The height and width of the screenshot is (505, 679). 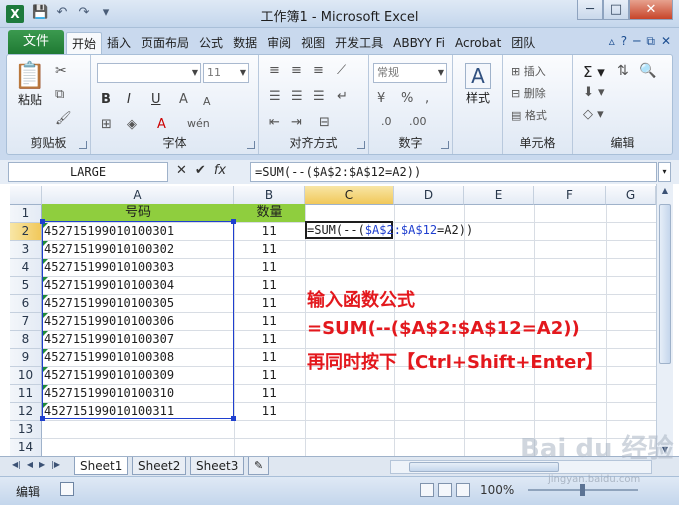 What do you see at coordinates (26, 358) in the screenshot?
I see `row-header-9: 9` at bounding box center [26, 358].